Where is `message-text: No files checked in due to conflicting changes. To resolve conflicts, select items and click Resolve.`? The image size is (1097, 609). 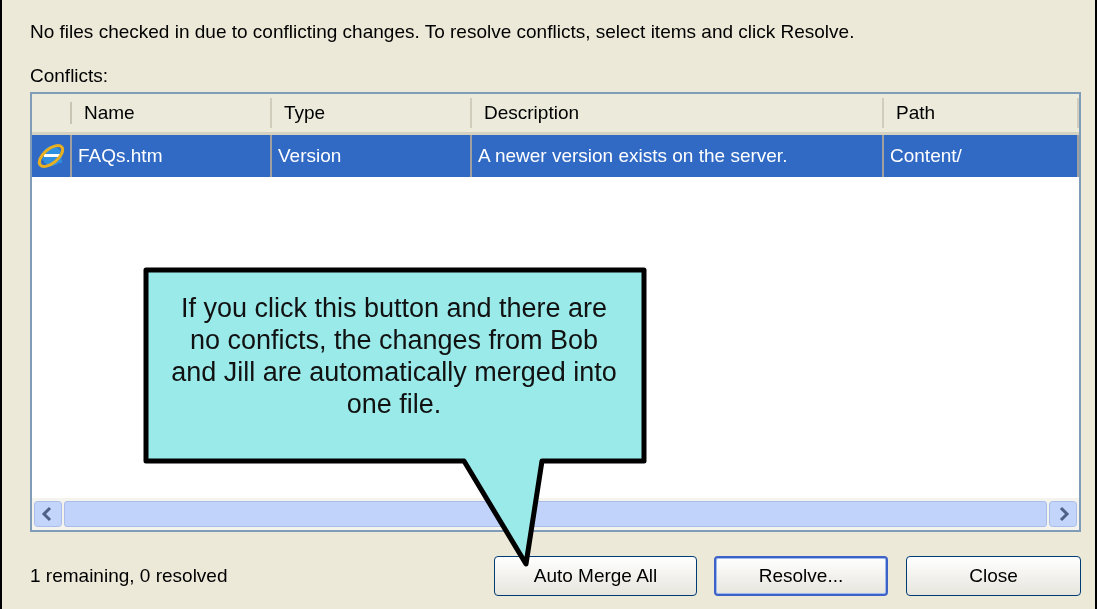 message-text: No files checked in due to conflicting changes. To resolve conflicts, select items and click Resolve. is located at coordinates (443, 32).